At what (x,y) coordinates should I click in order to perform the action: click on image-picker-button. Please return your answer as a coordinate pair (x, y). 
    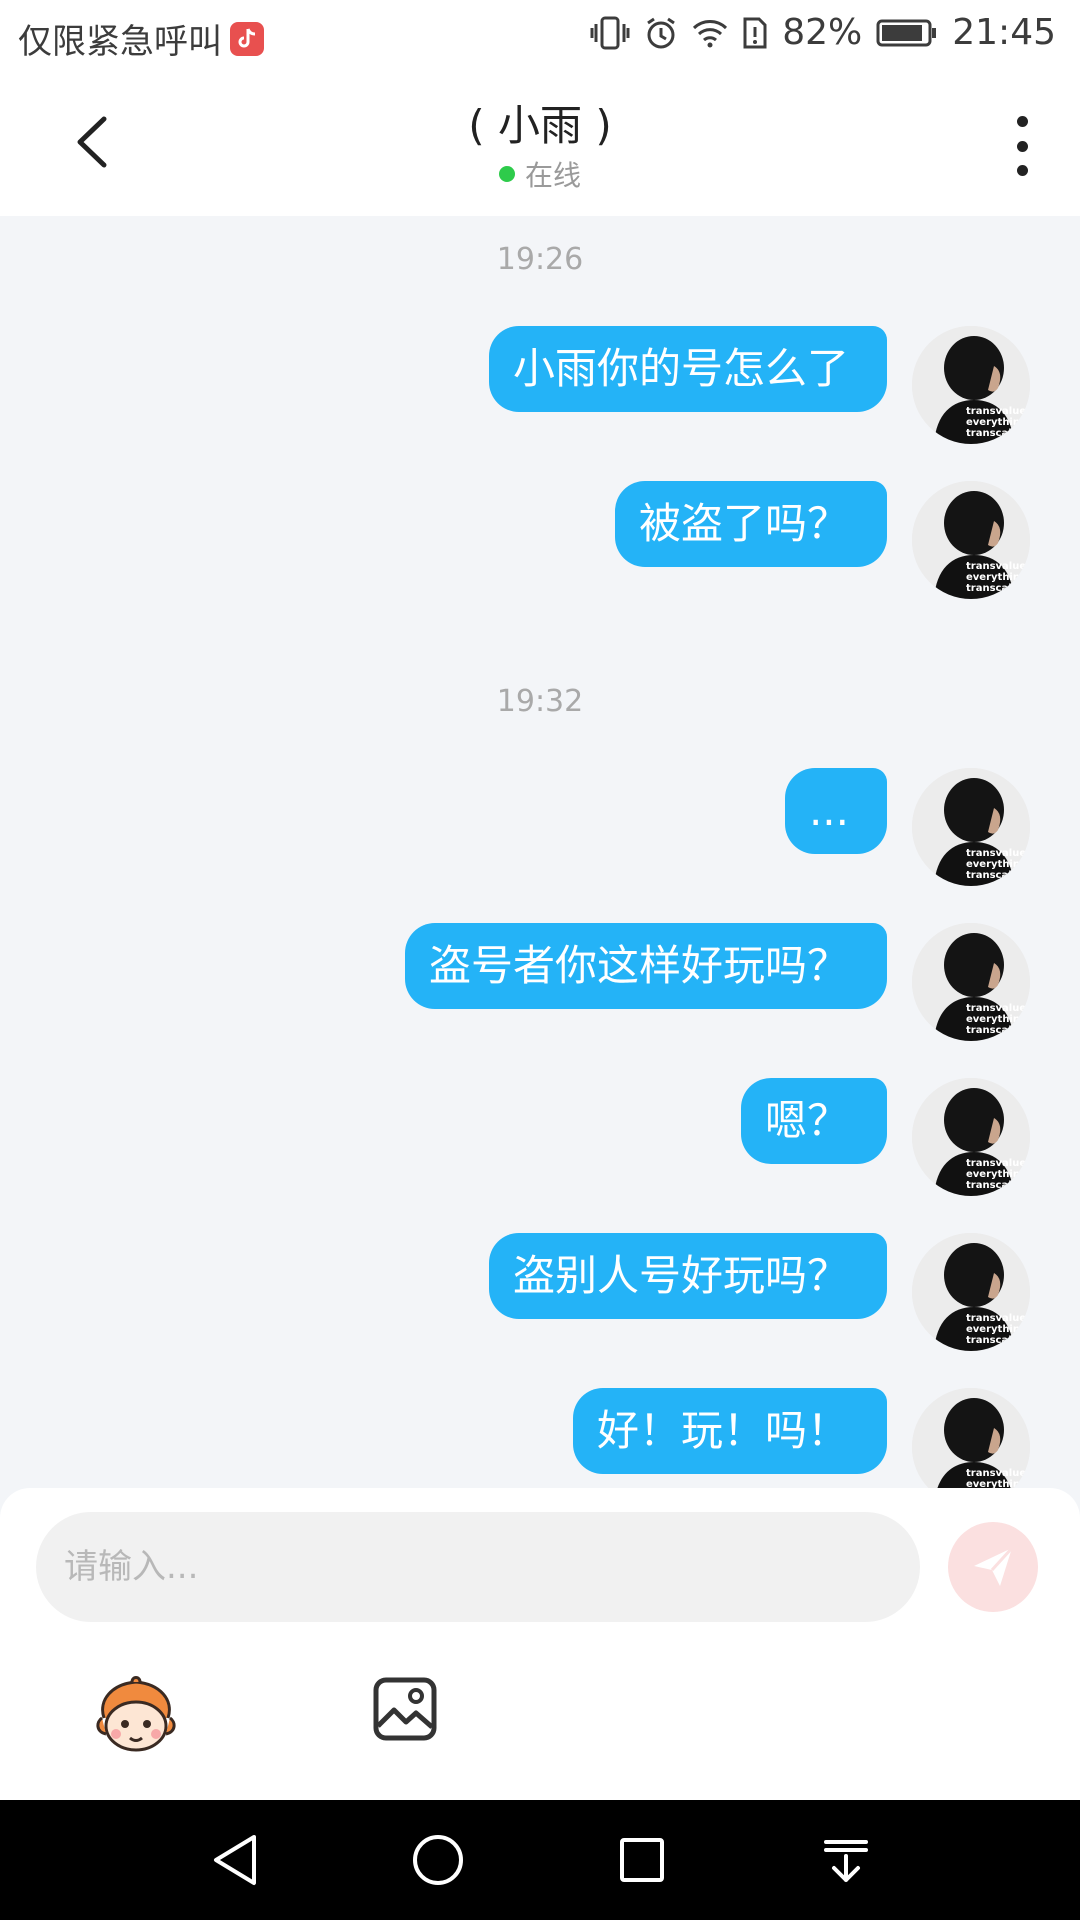
    Looking at the image, I should click on (405, 1709).